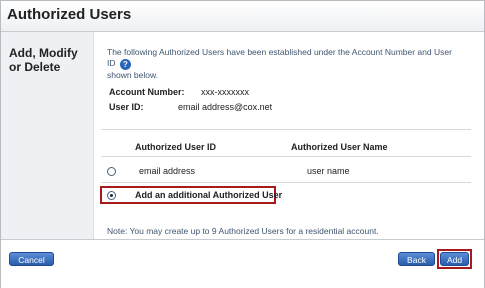 Image resolution: width=485 pixels, height=288 pixels. What do you see at coordinates (125, 64) in the screenshot?
I see `help-icon: ?` at bounding box center [125, 64].